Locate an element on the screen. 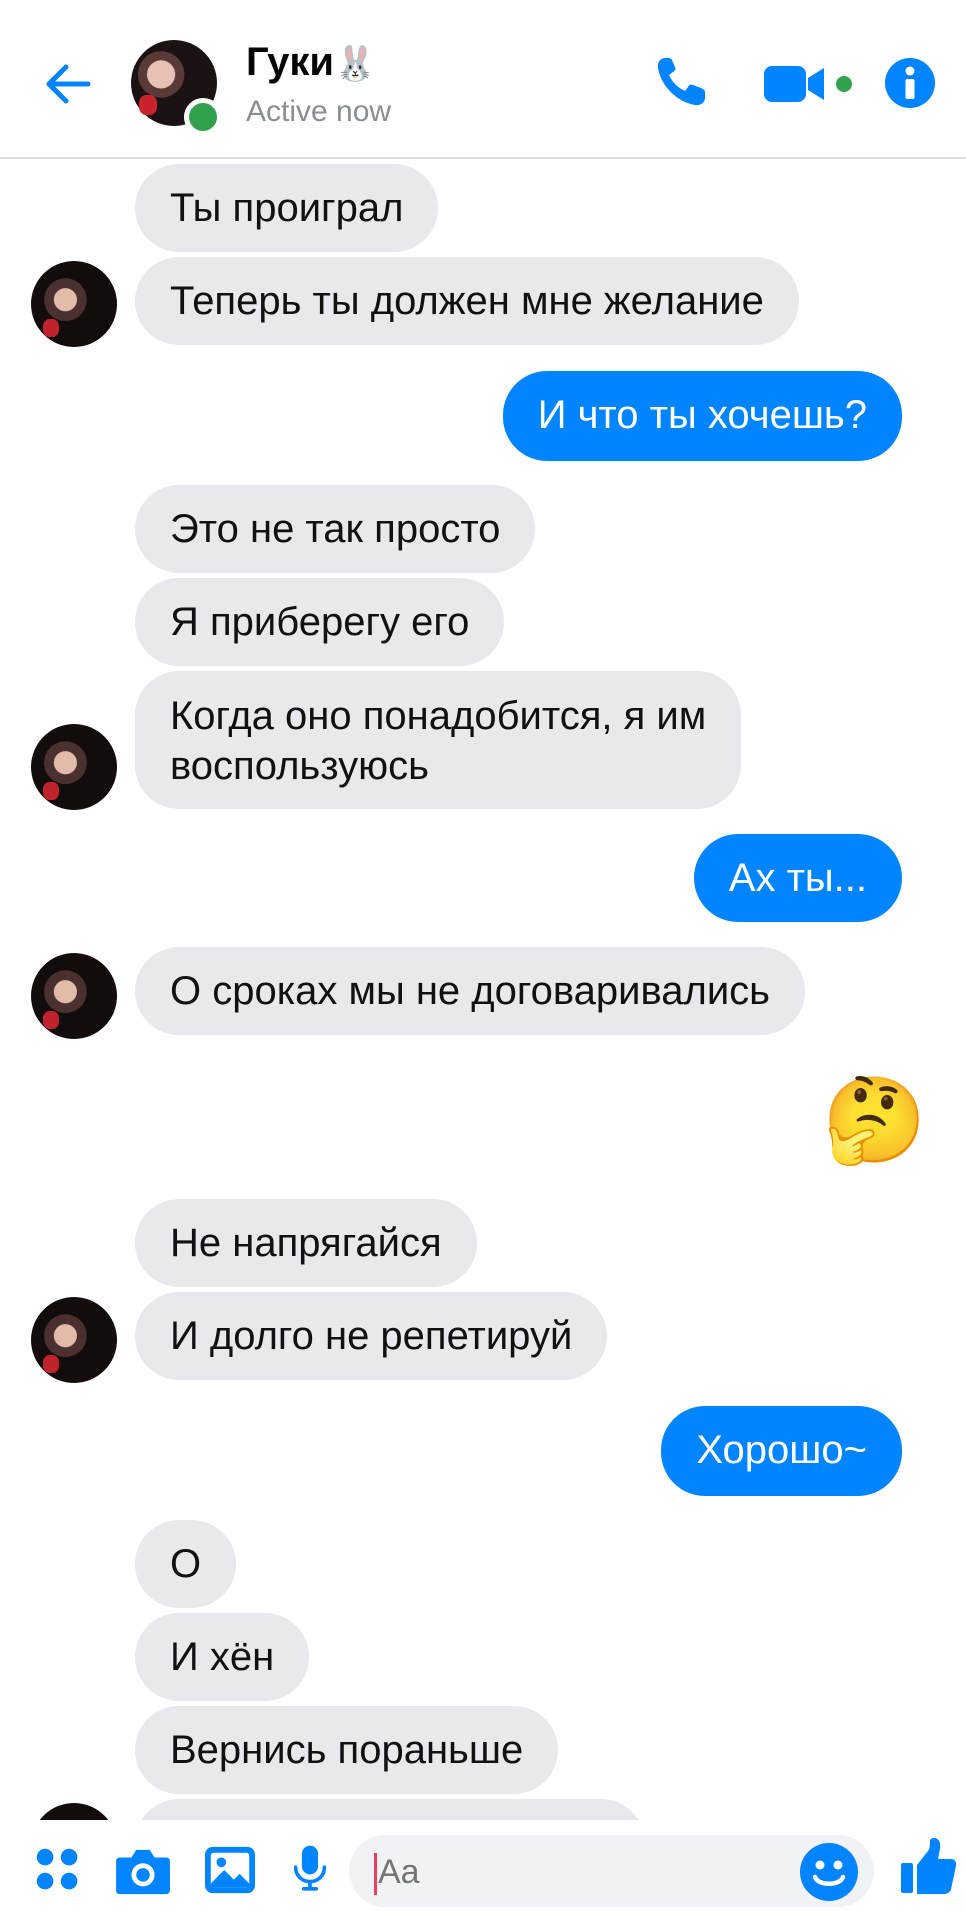 The image size is (966, 1920). message-text: И хён is located at coordinates (222, 1657).